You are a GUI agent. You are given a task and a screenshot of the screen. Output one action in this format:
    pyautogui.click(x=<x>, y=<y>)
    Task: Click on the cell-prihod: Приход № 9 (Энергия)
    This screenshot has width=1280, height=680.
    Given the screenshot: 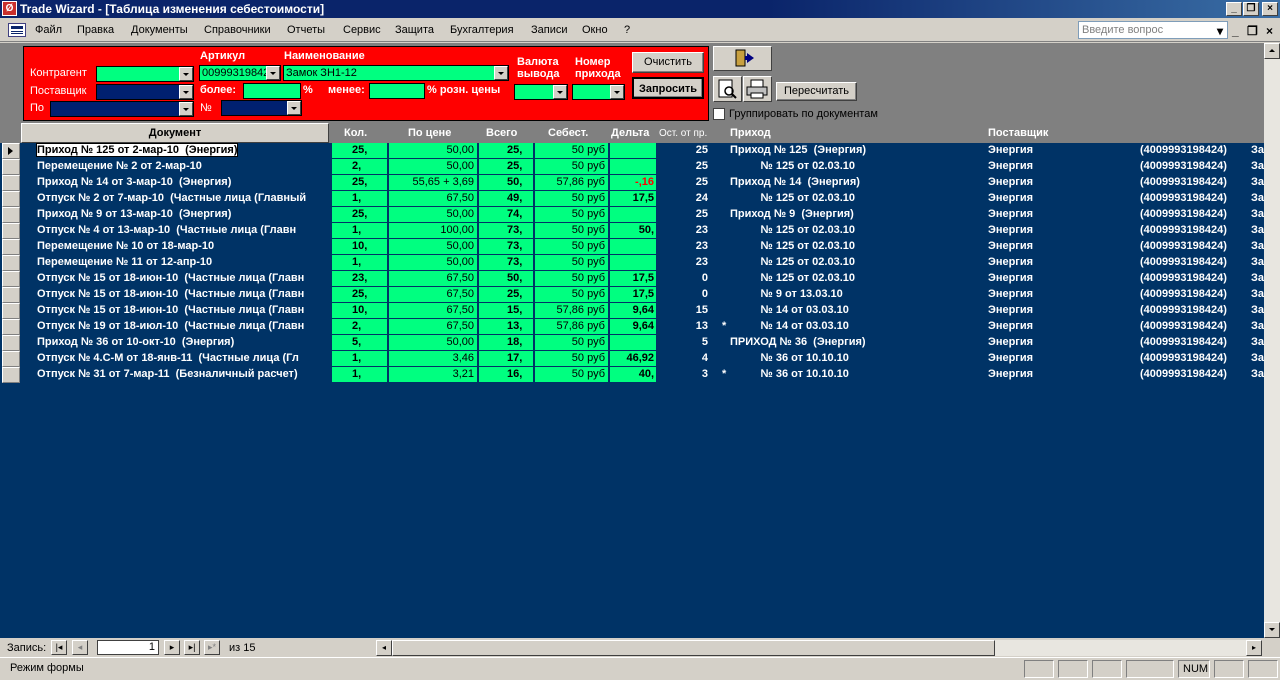 What is the action you would take?
    pyautogui.click(x=855, y=215)
    